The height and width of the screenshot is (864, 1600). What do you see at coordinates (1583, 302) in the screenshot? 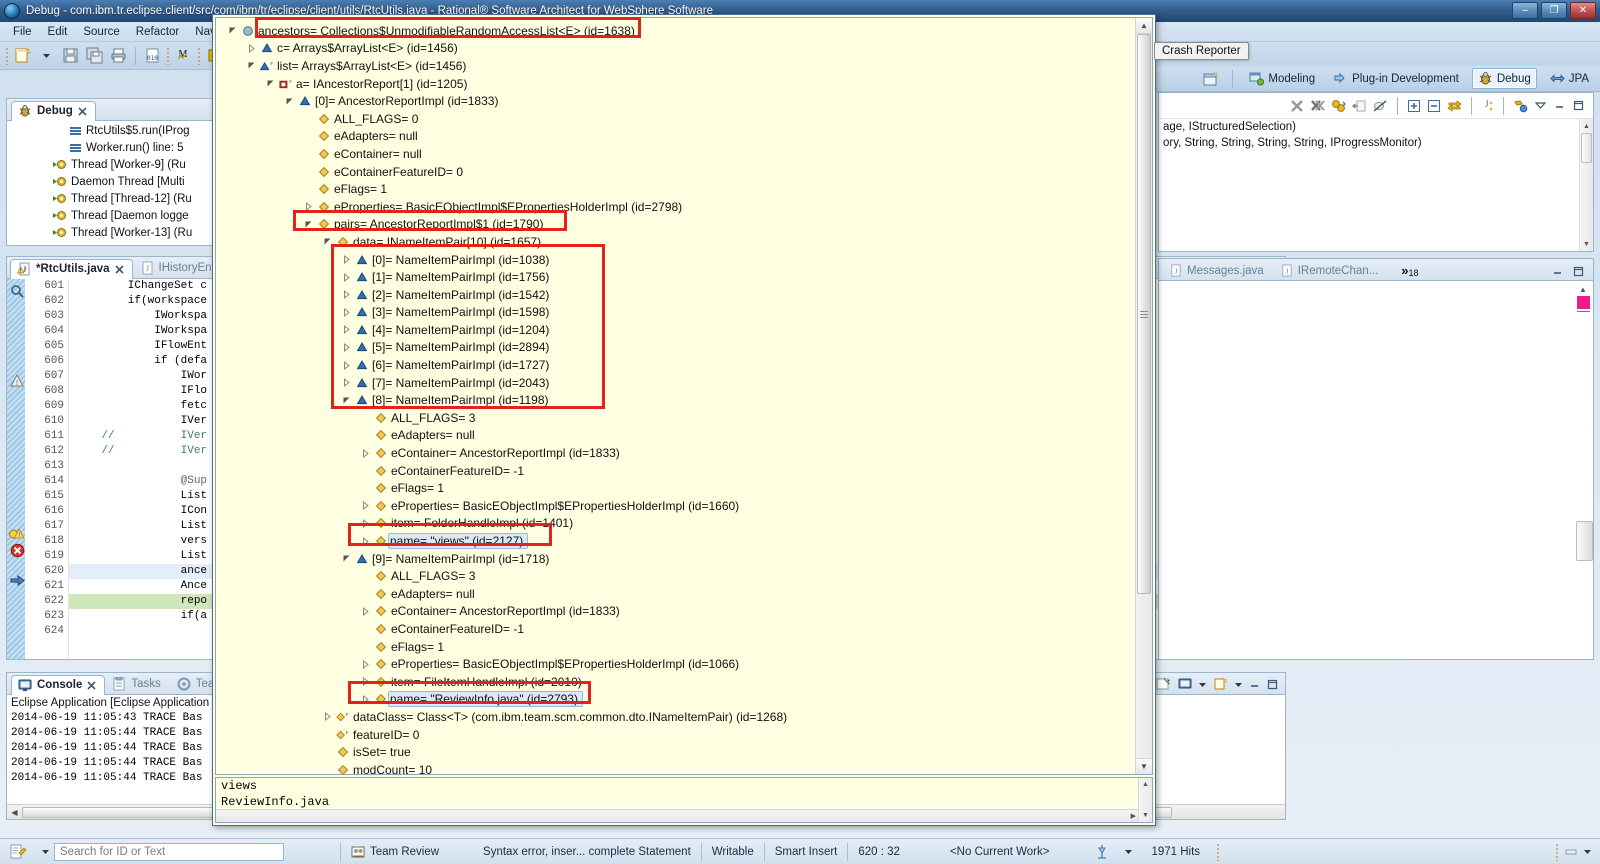
I see `error-marker` at bounding box center [1583, 302].